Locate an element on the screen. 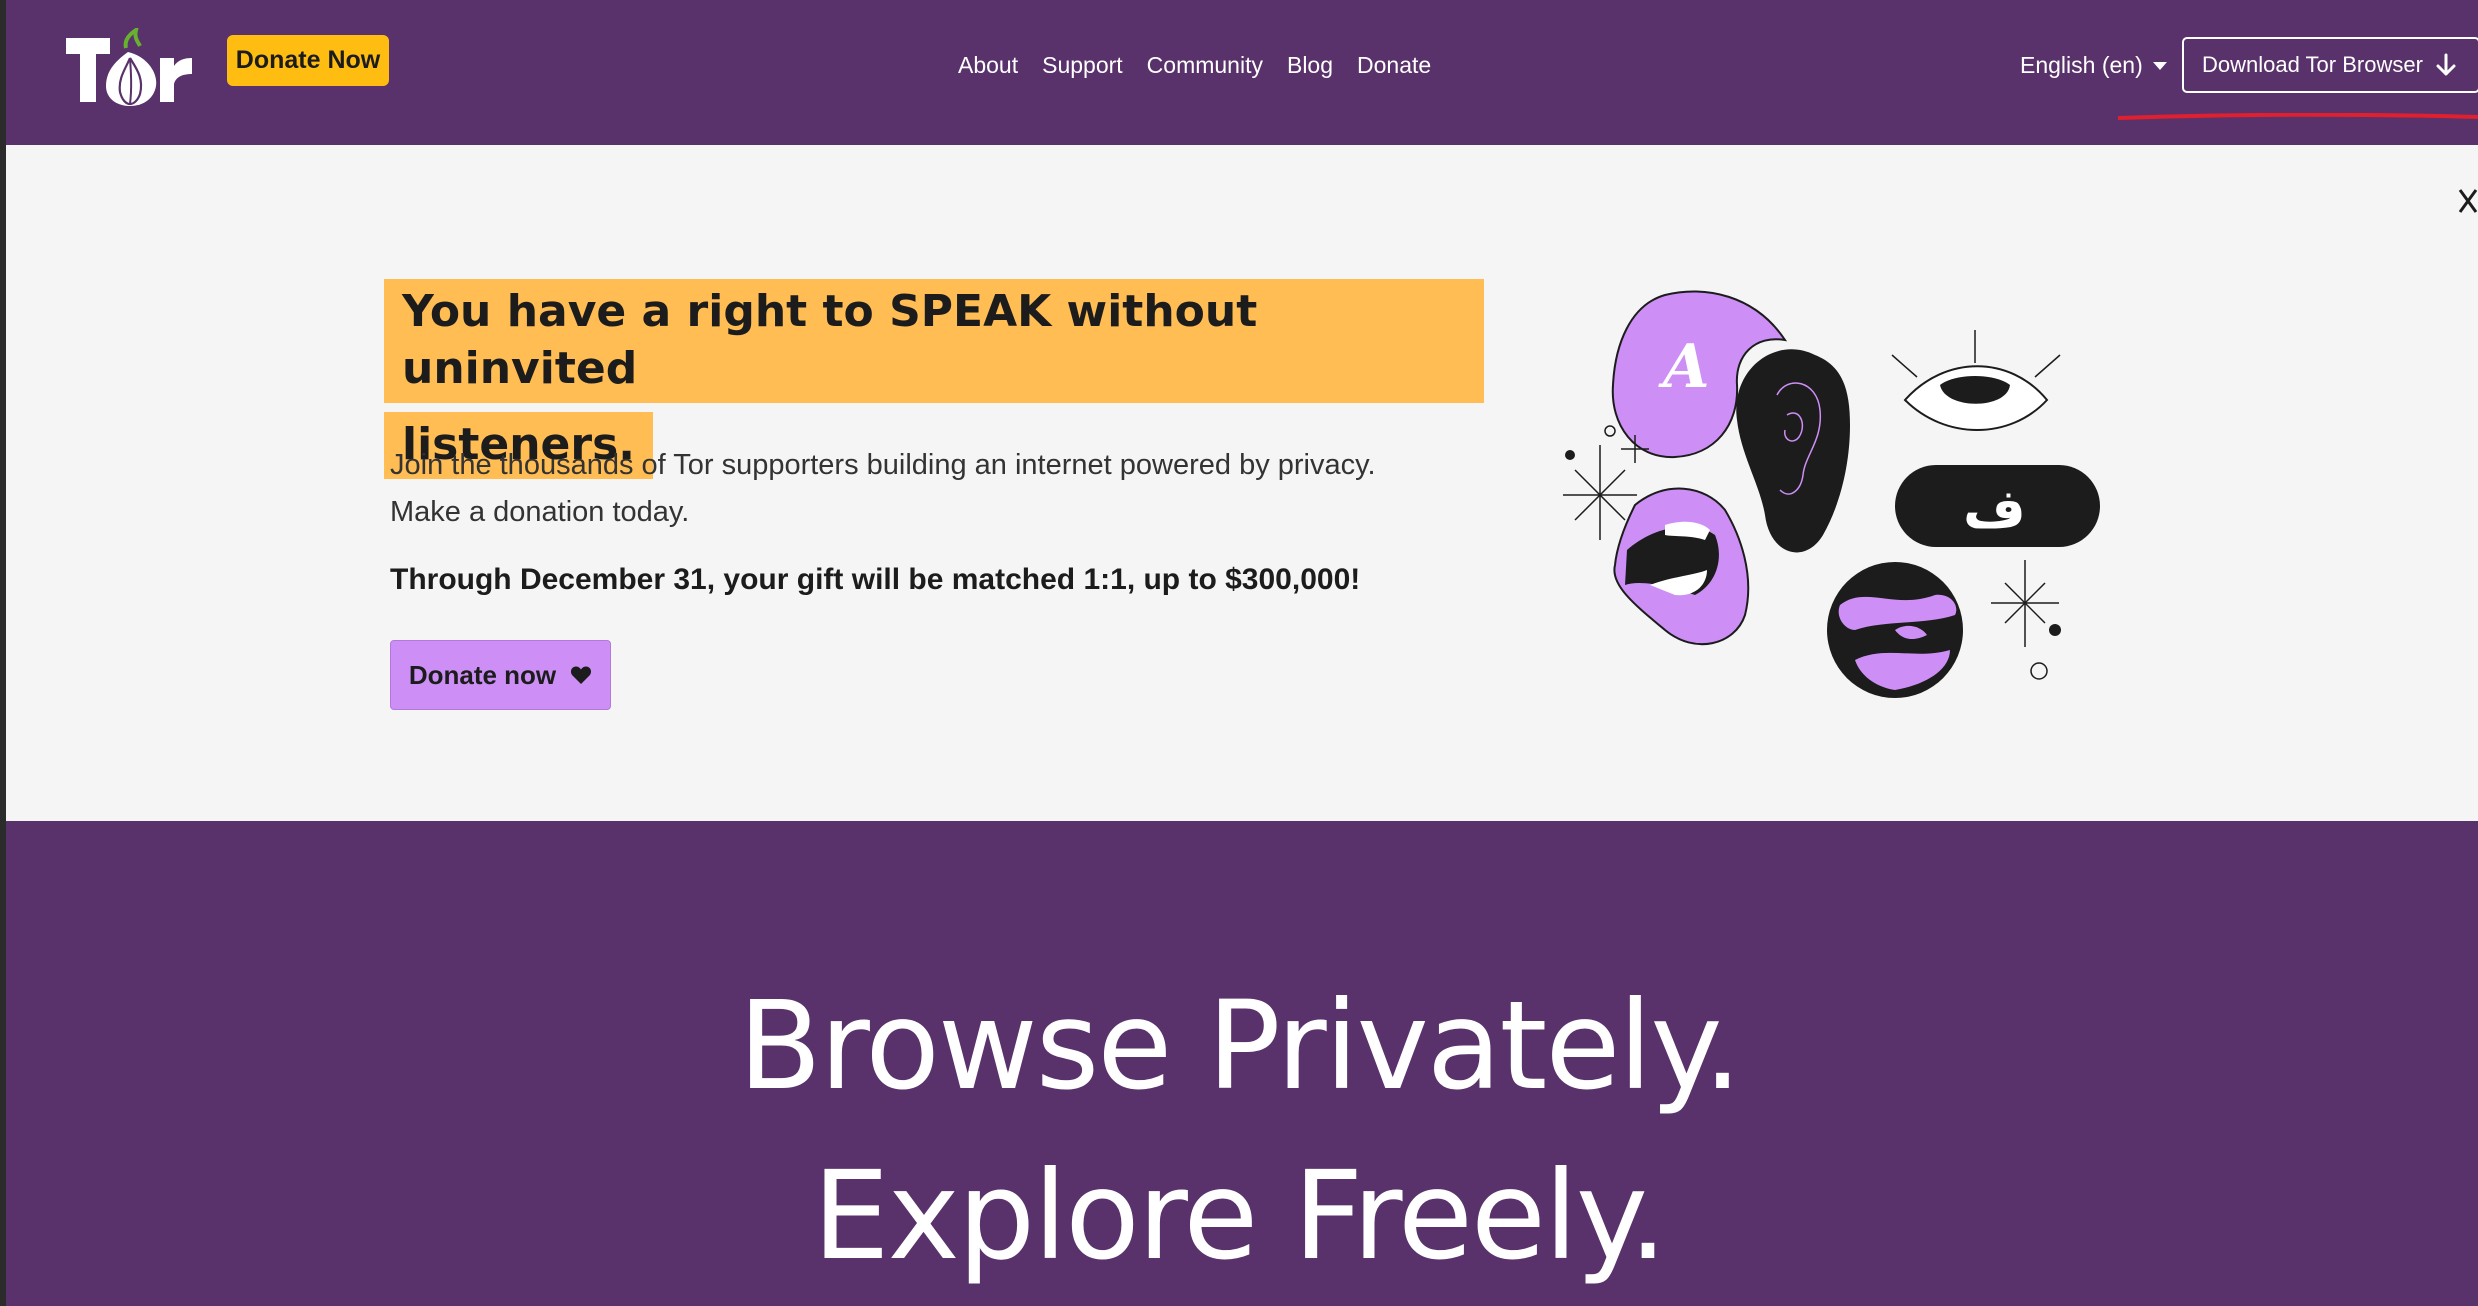 The width and height of the screenshot is (2478, 1306). illustration-letter: A is located at coordinates (1684, 367).